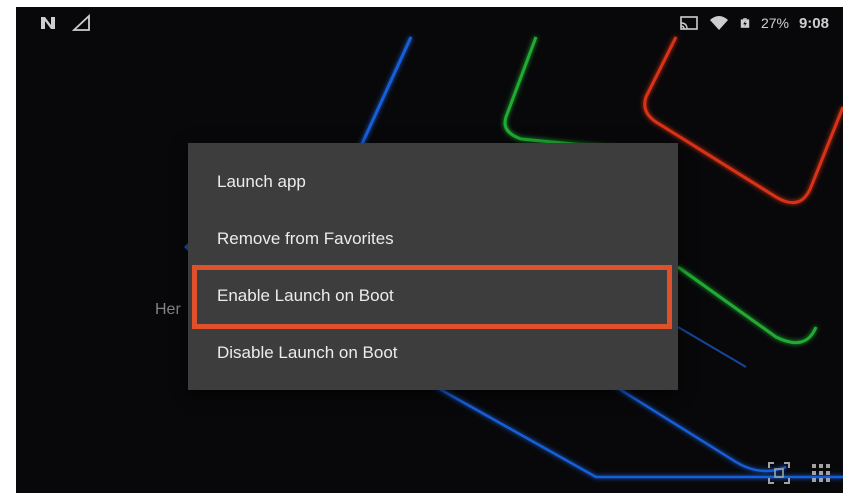 This screenshot has width=843, height=493. What do you see at coordinates (261, 181) in the screenshot?
I see `menu-item-label: Launch app` at bounding box center [261, 181].